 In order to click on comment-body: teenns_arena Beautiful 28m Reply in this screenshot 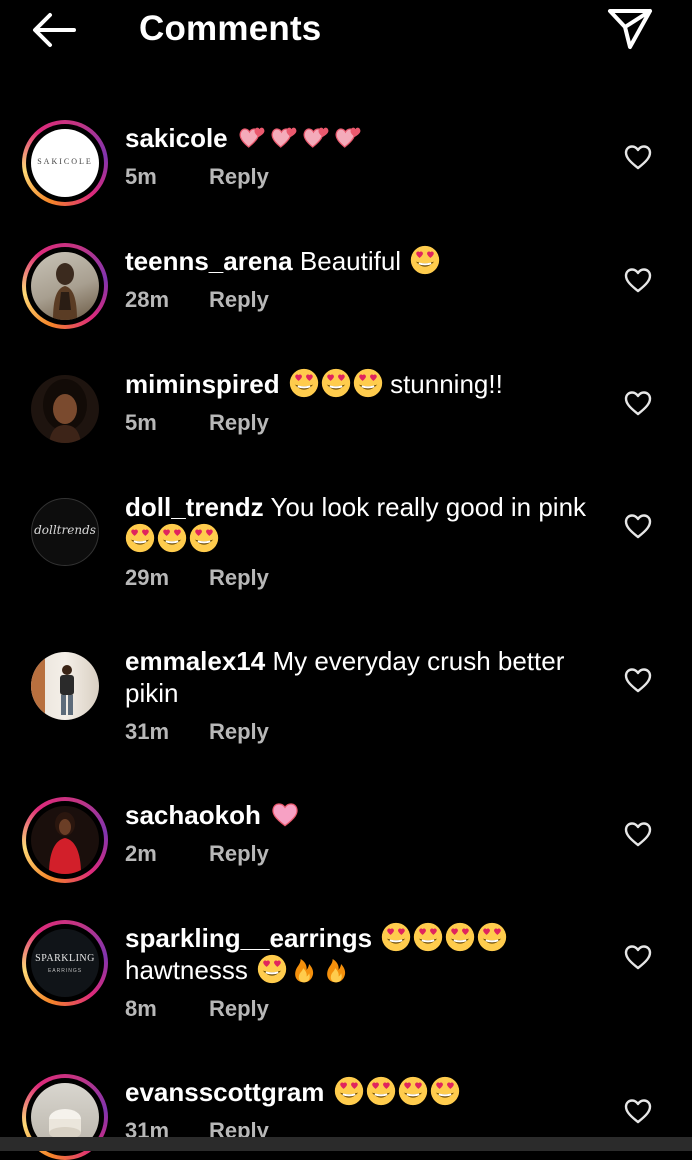, I will do `click(365, 279)`.